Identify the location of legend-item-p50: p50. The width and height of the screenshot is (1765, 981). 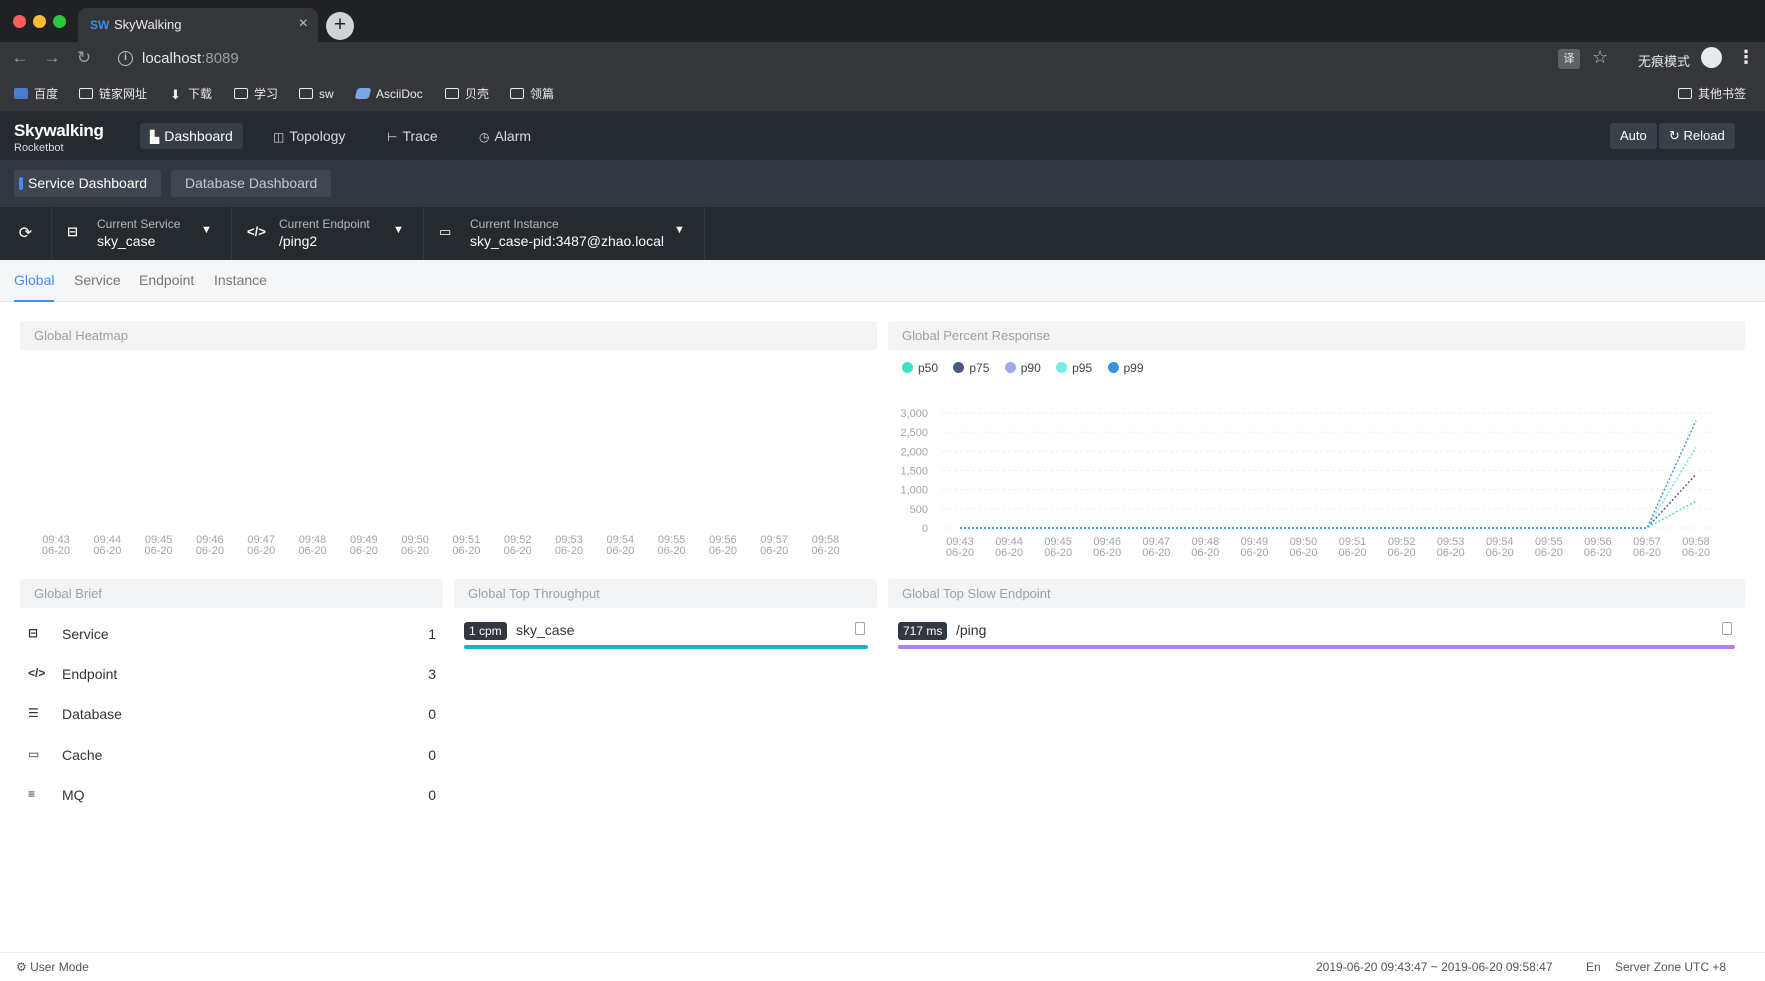
(920, 368).